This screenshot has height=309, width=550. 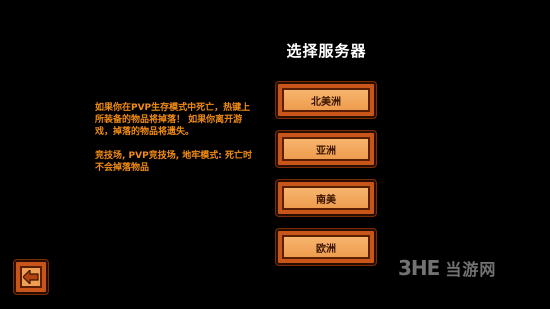 I want to click on watermark: 3HE 当游网, so click(x=447, y=268).